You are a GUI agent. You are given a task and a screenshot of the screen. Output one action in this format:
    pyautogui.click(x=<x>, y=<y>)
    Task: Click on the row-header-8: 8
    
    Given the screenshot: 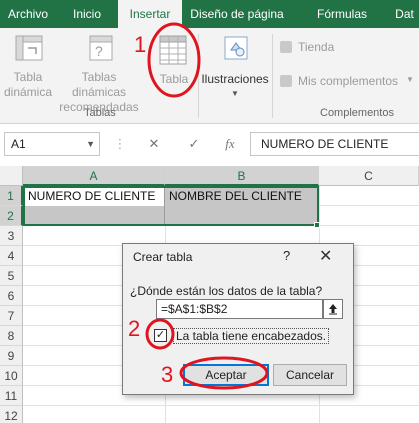 What is the action you would take?
    pyautogui.click(x=11, y=336)
    